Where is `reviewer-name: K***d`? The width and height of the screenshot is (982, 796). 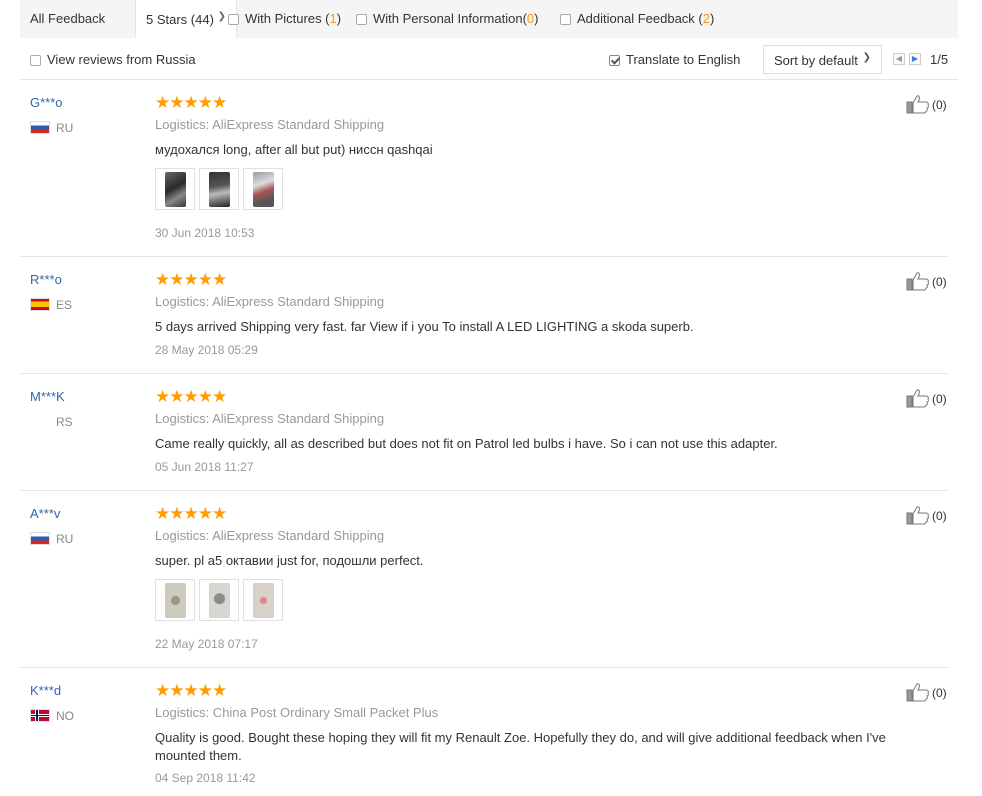
reviewer-name: K***d is located at coordinates (45, 690).